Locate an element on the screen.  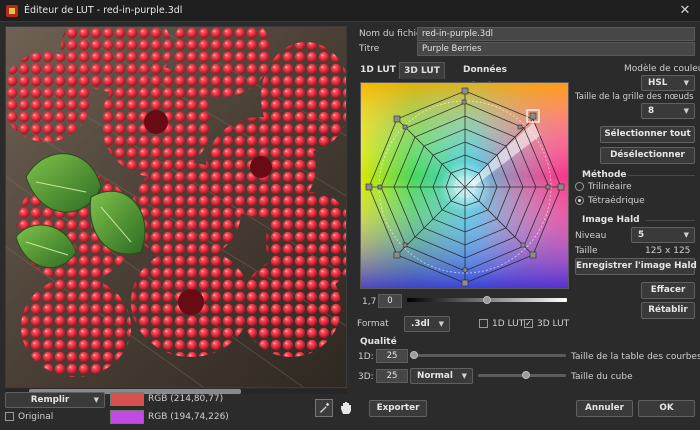
reset-button: Rétablir is located at coordinates (668, 310).